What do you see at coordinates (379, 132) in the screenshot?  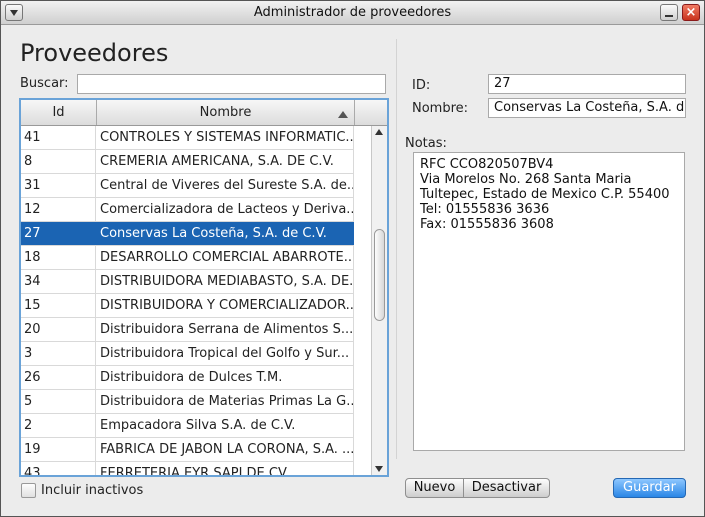 I see `scroll-up-icon` at bounding box center [379, 132].